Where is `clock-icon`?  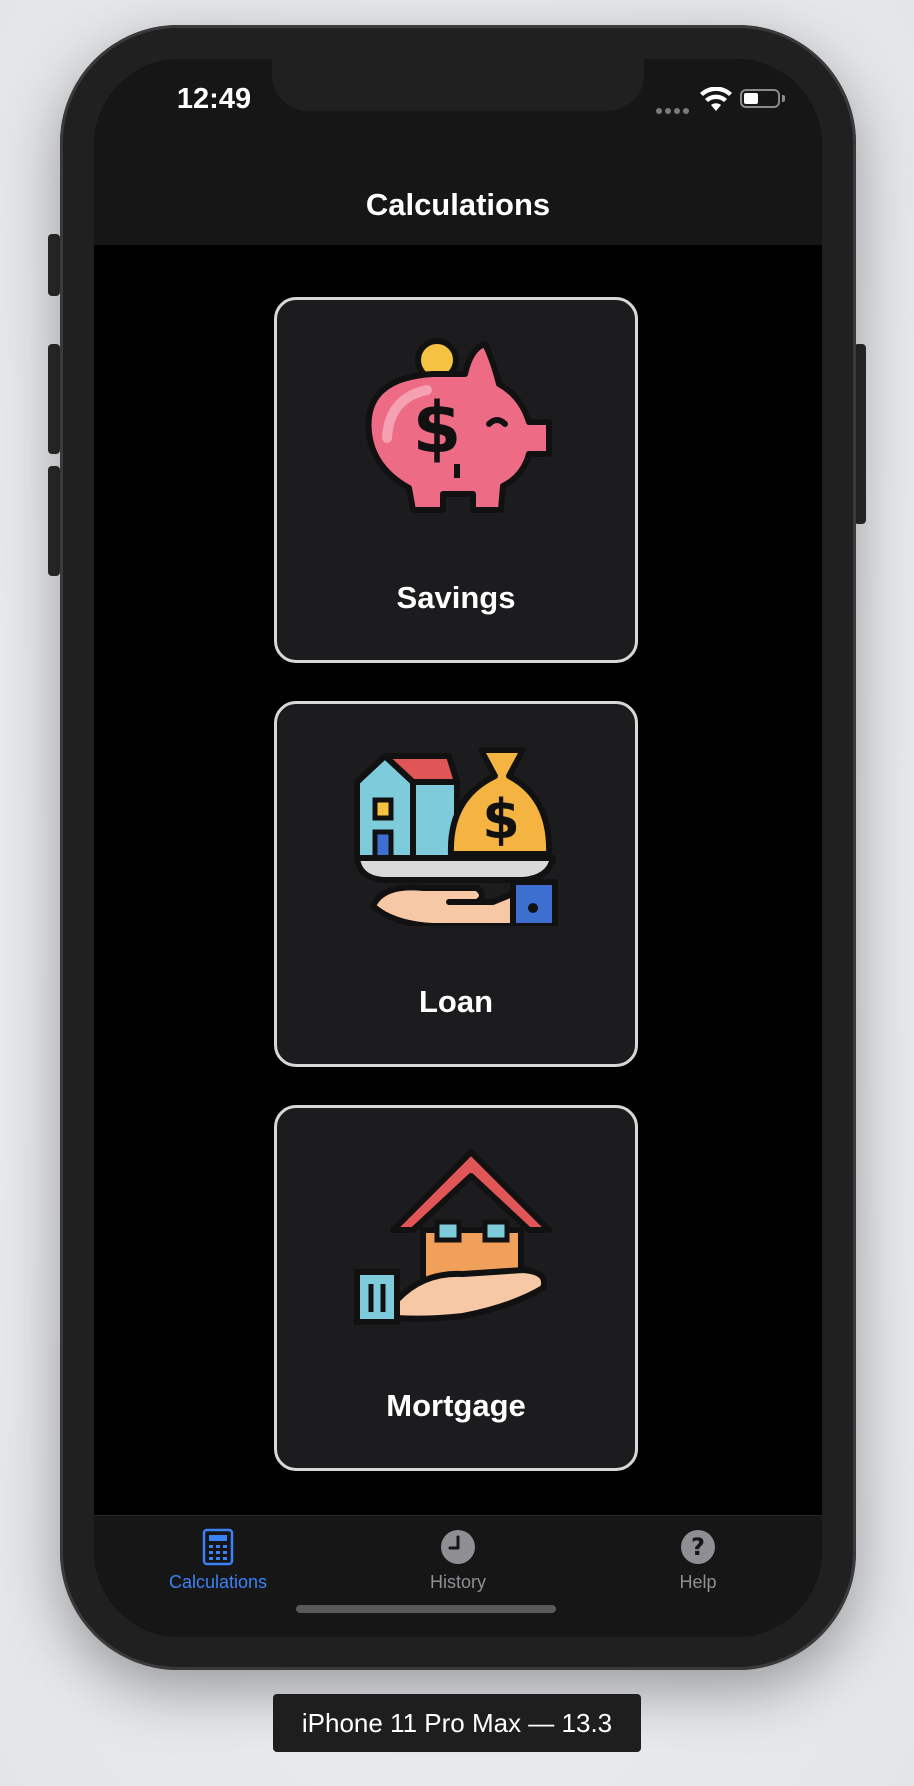 clock-icon is located at coordinates (458, 1547).